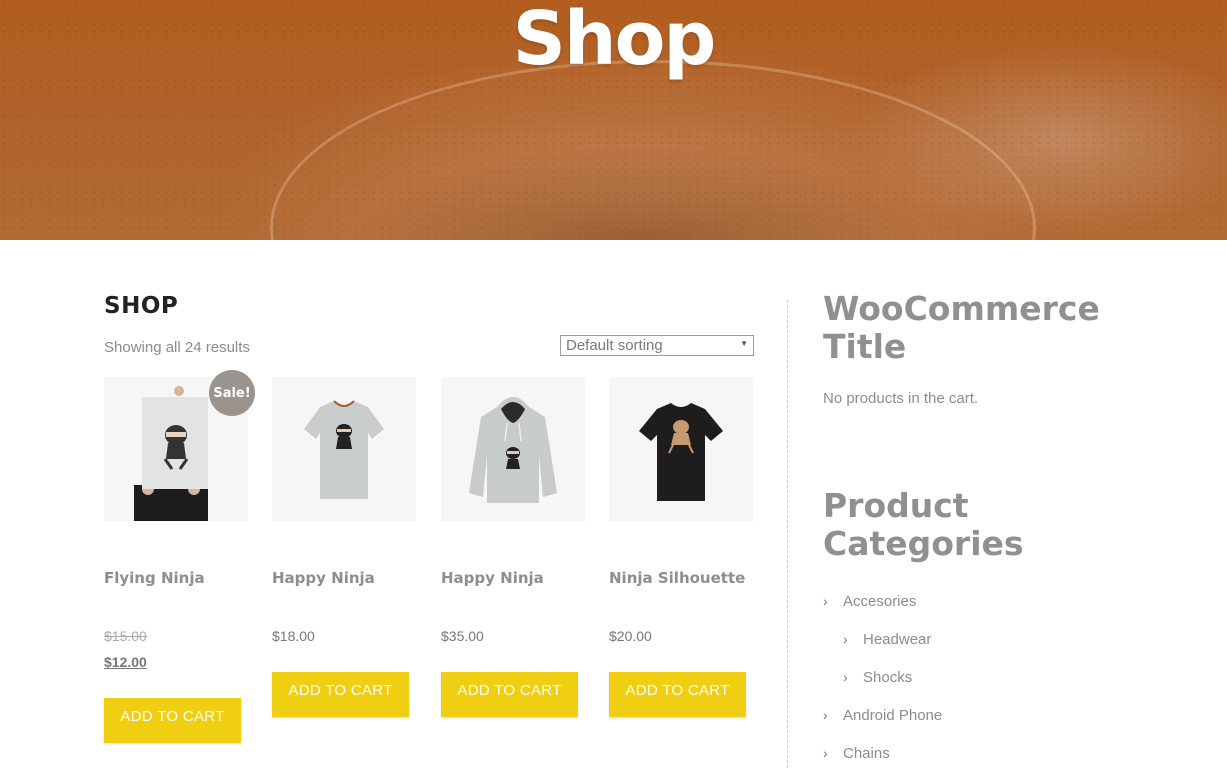  I want to click on category-label: Accesories, so click(880, 601).